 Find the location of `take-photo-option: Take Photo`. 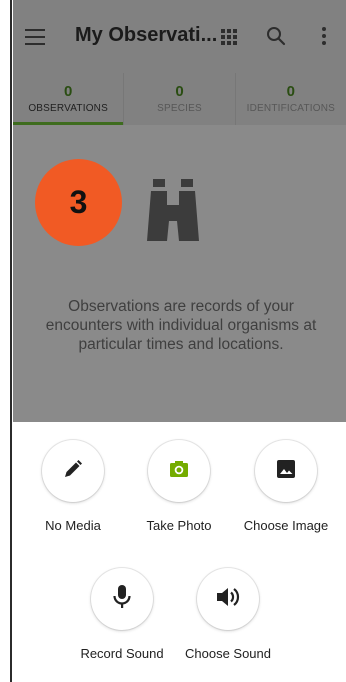

take-photo-option: Take Photo is located at coordinates (179, 486).